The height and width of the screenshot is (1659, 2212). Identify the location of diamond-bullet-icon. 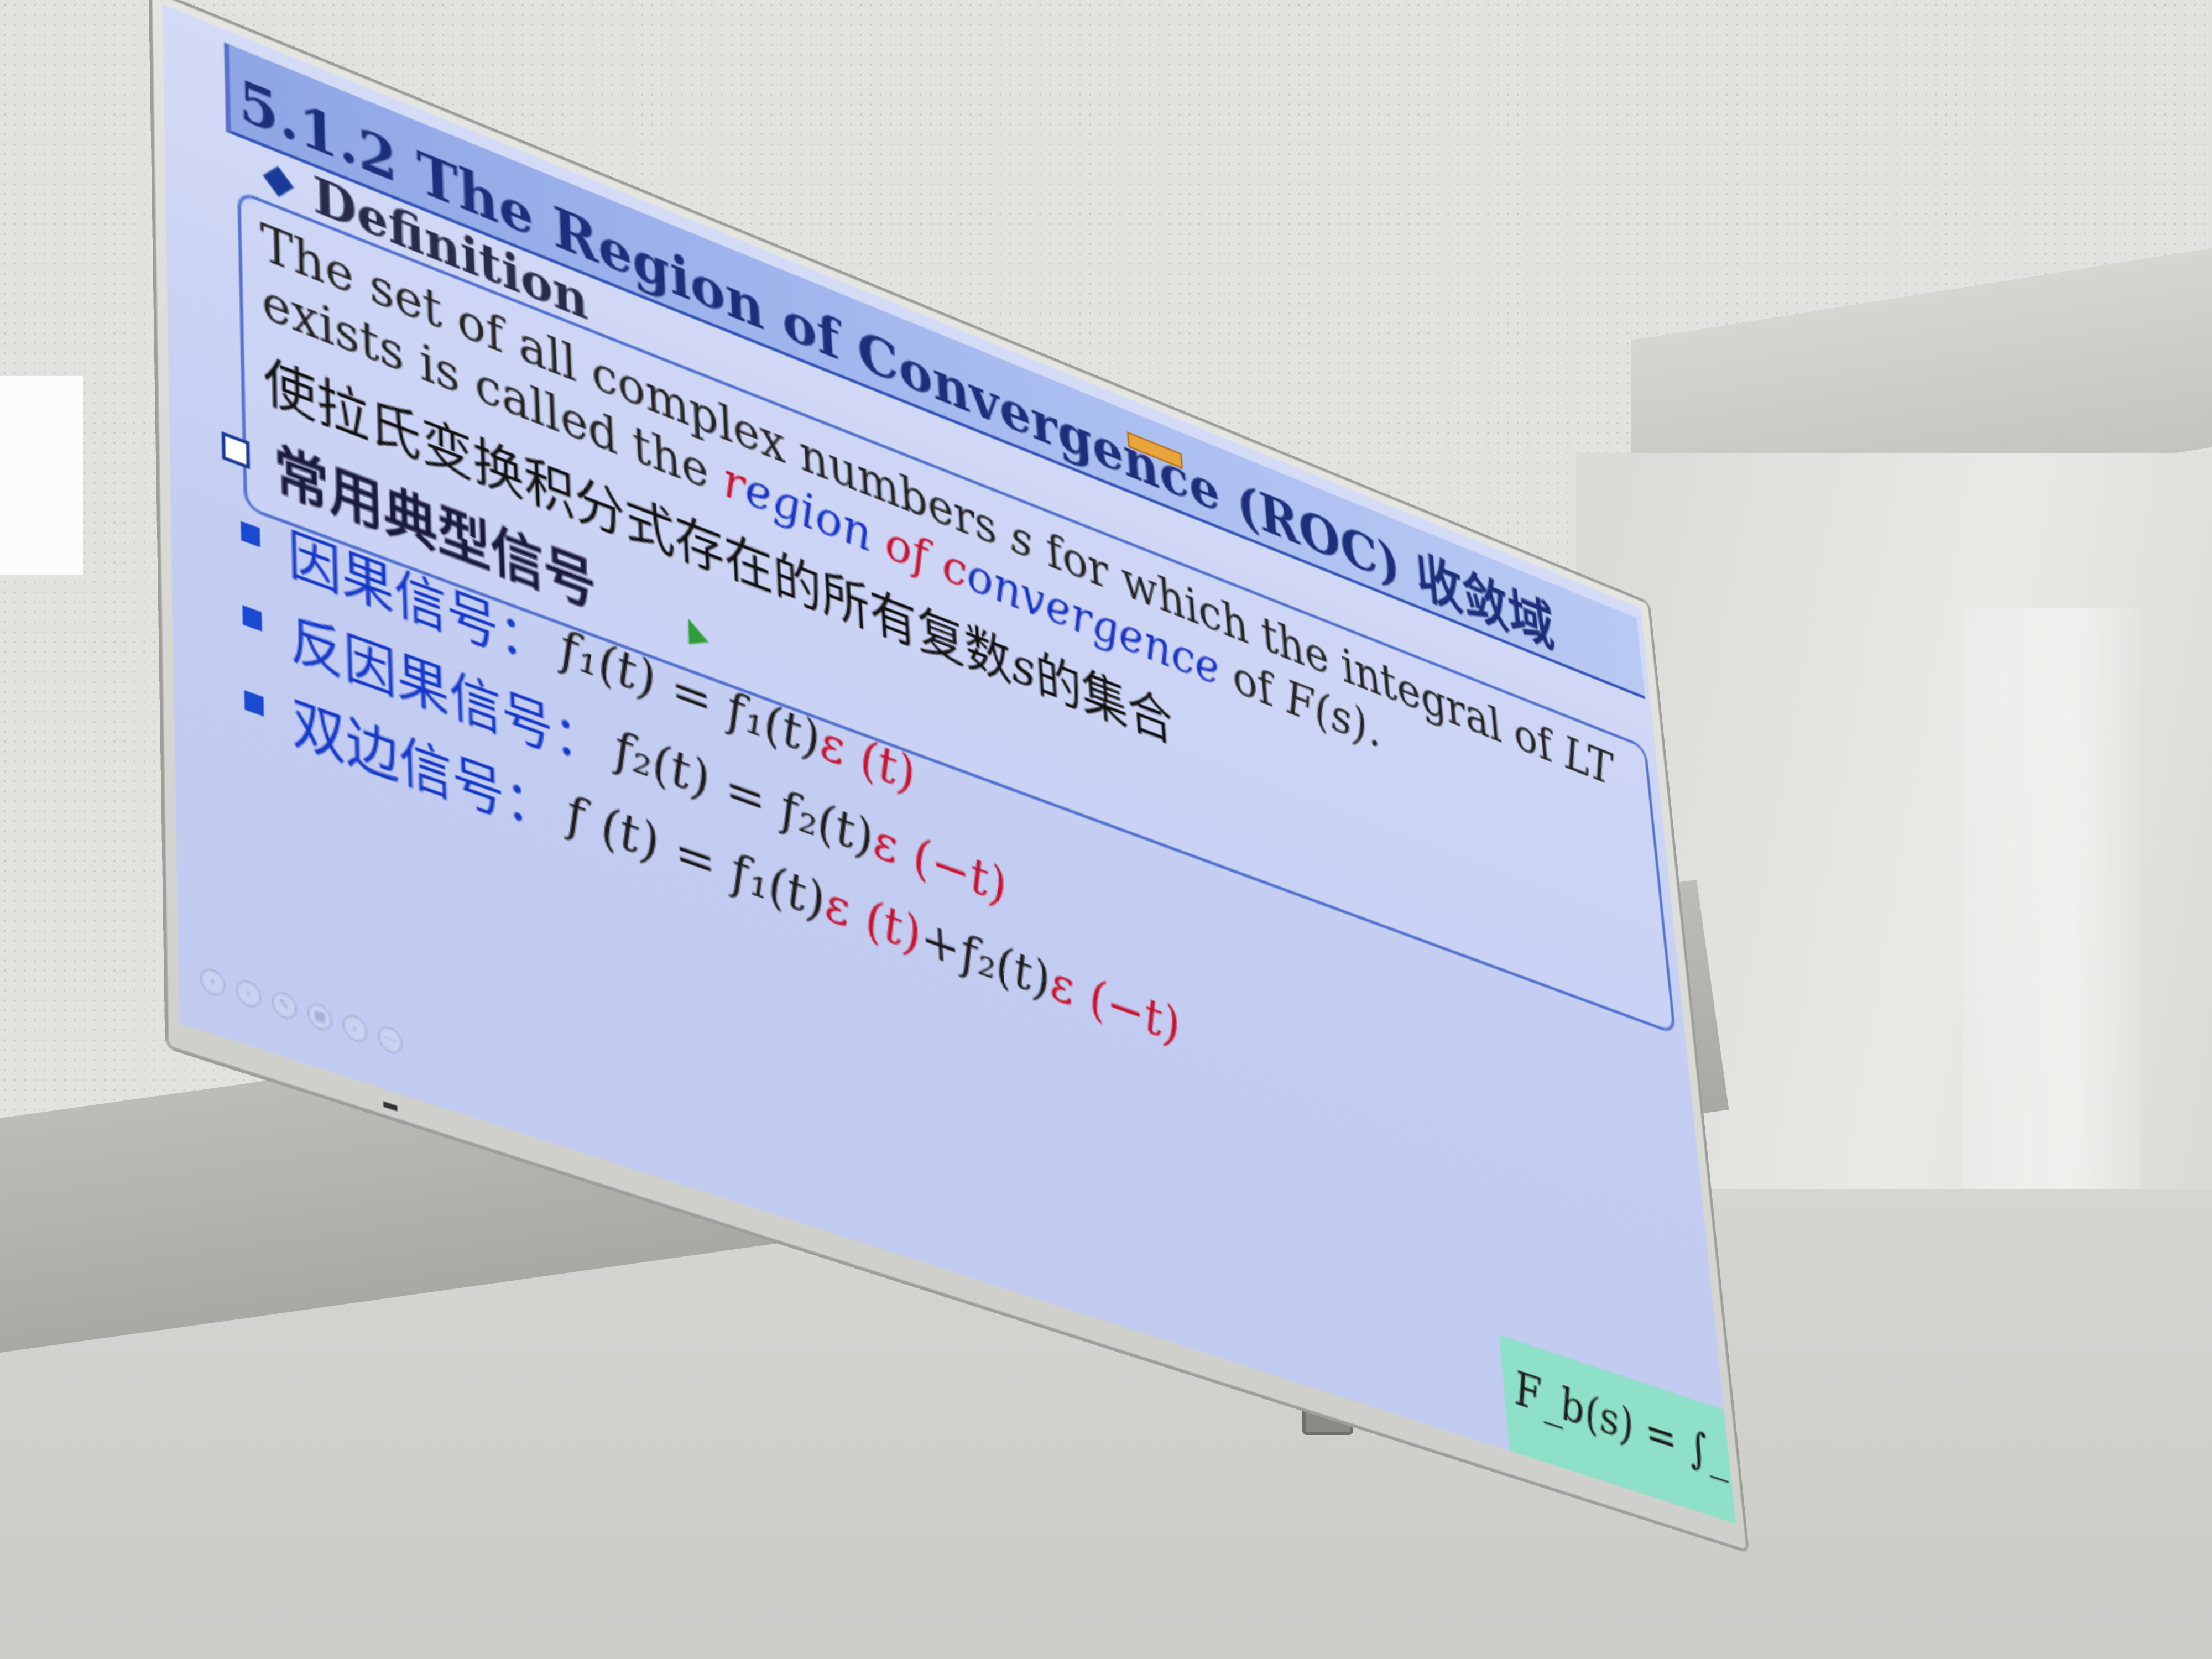
(279, 182).